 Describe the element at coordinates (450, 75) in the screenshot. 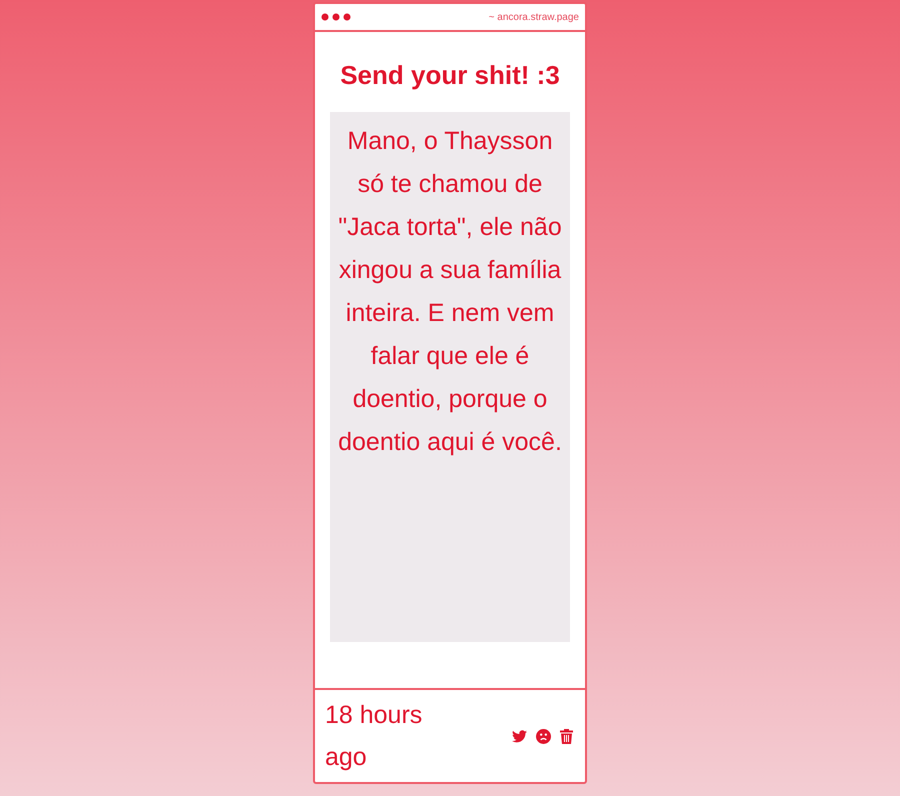

I see `page-heading: Send your shit! :3` at that location.